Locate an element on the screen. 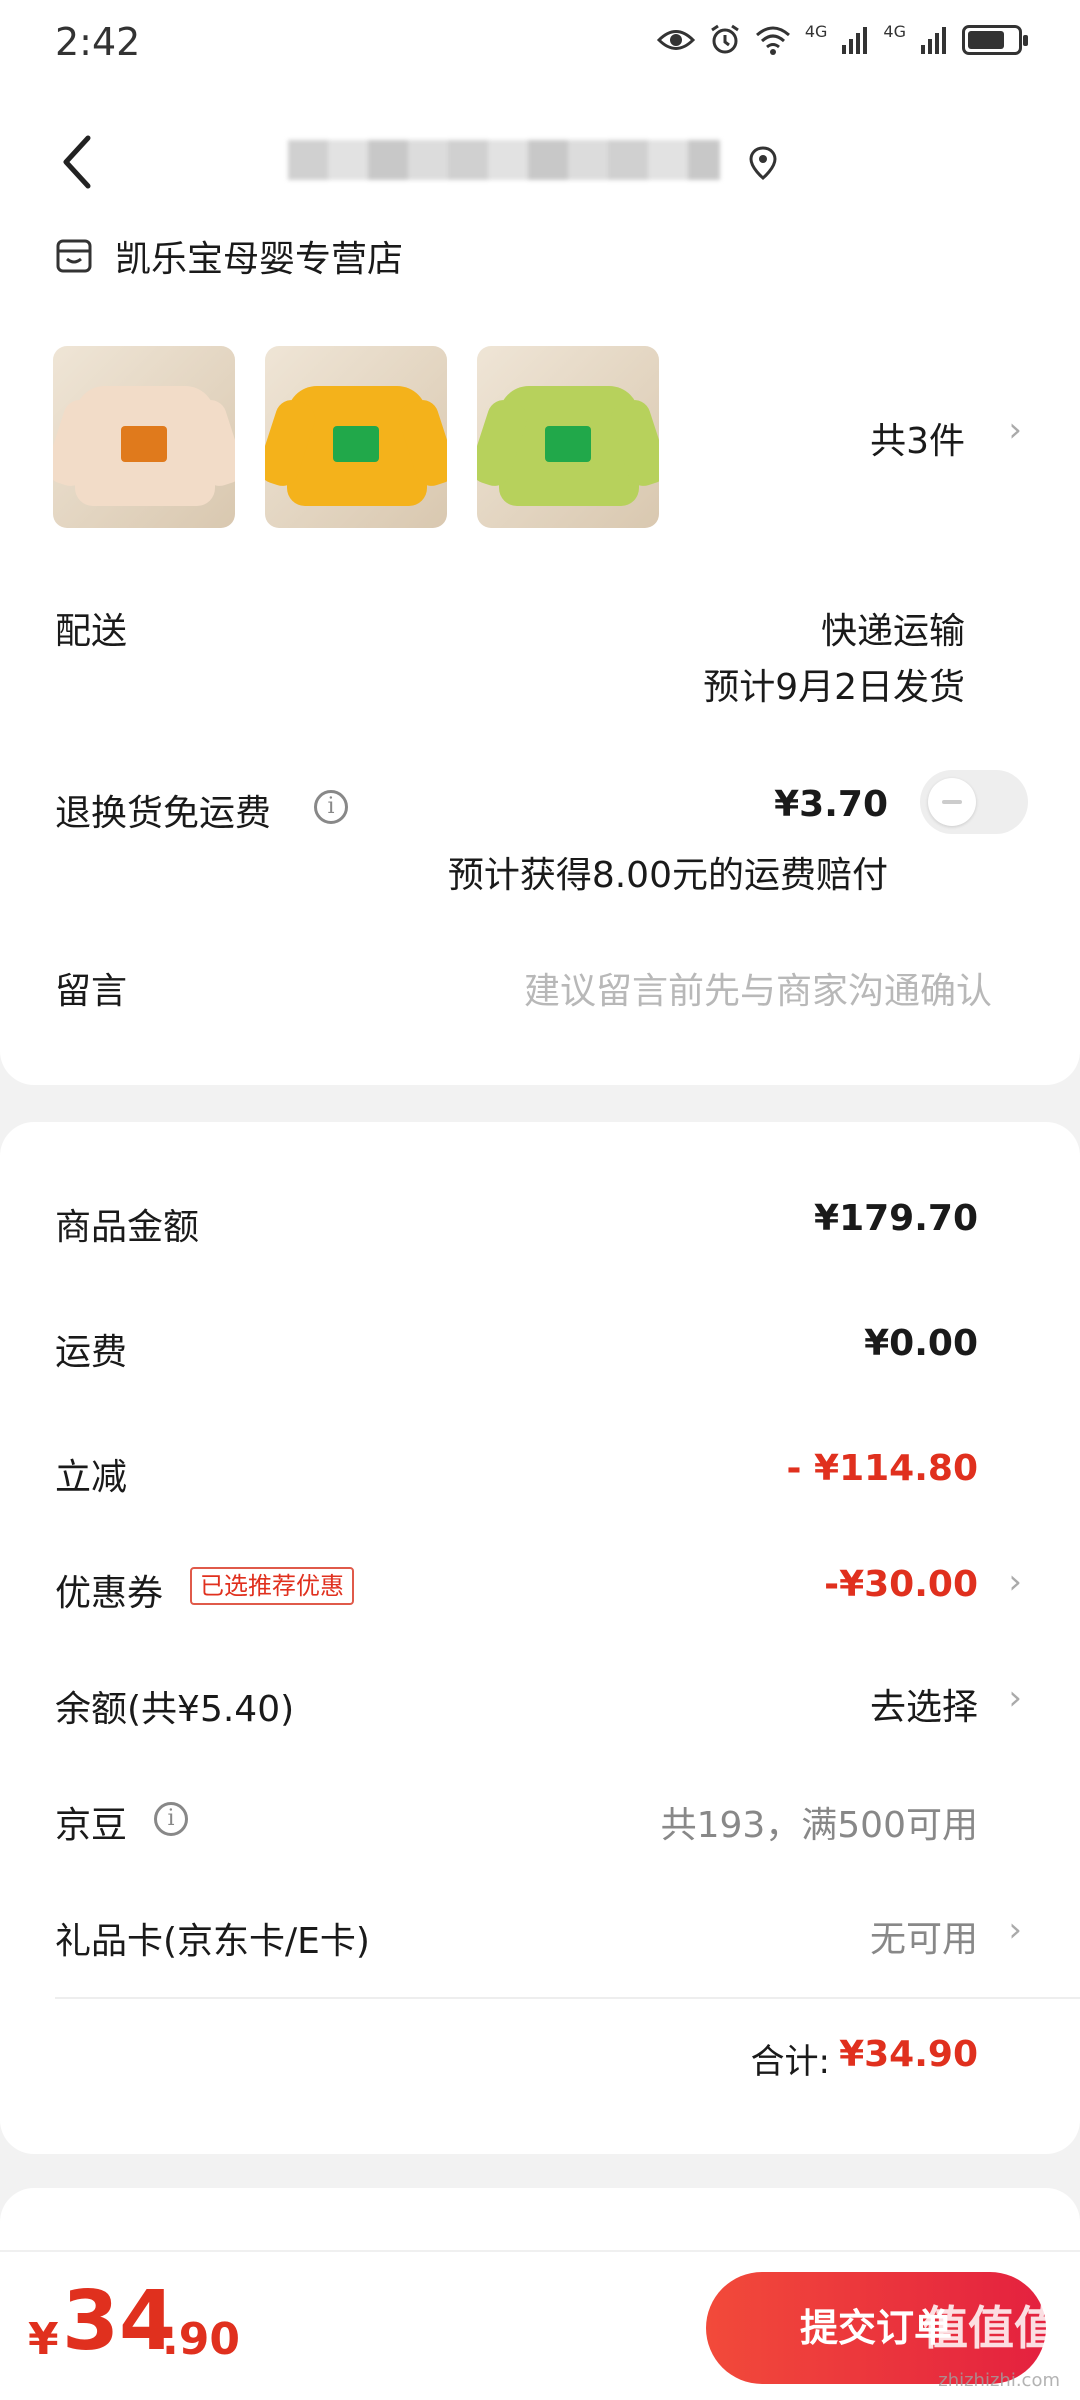 The image size is (1080, 2400). status-icons: 4G 4G is located at coordinates (842, 39).